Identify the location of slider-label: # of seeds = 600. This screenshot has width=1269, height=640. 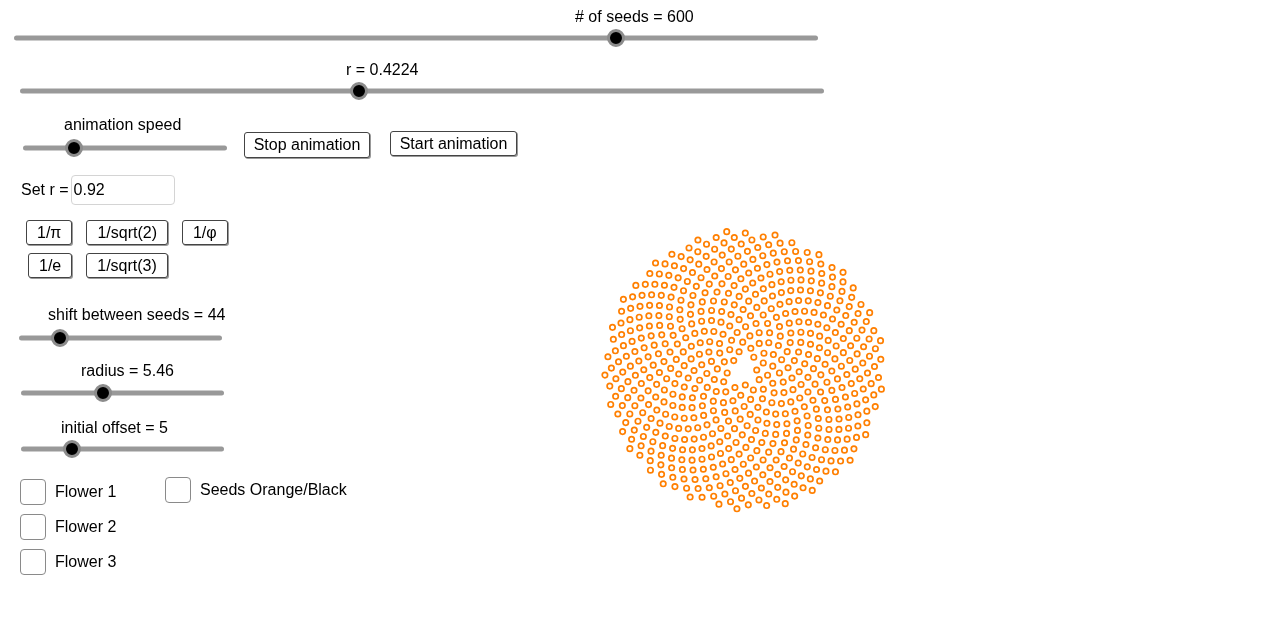
(634, 17).